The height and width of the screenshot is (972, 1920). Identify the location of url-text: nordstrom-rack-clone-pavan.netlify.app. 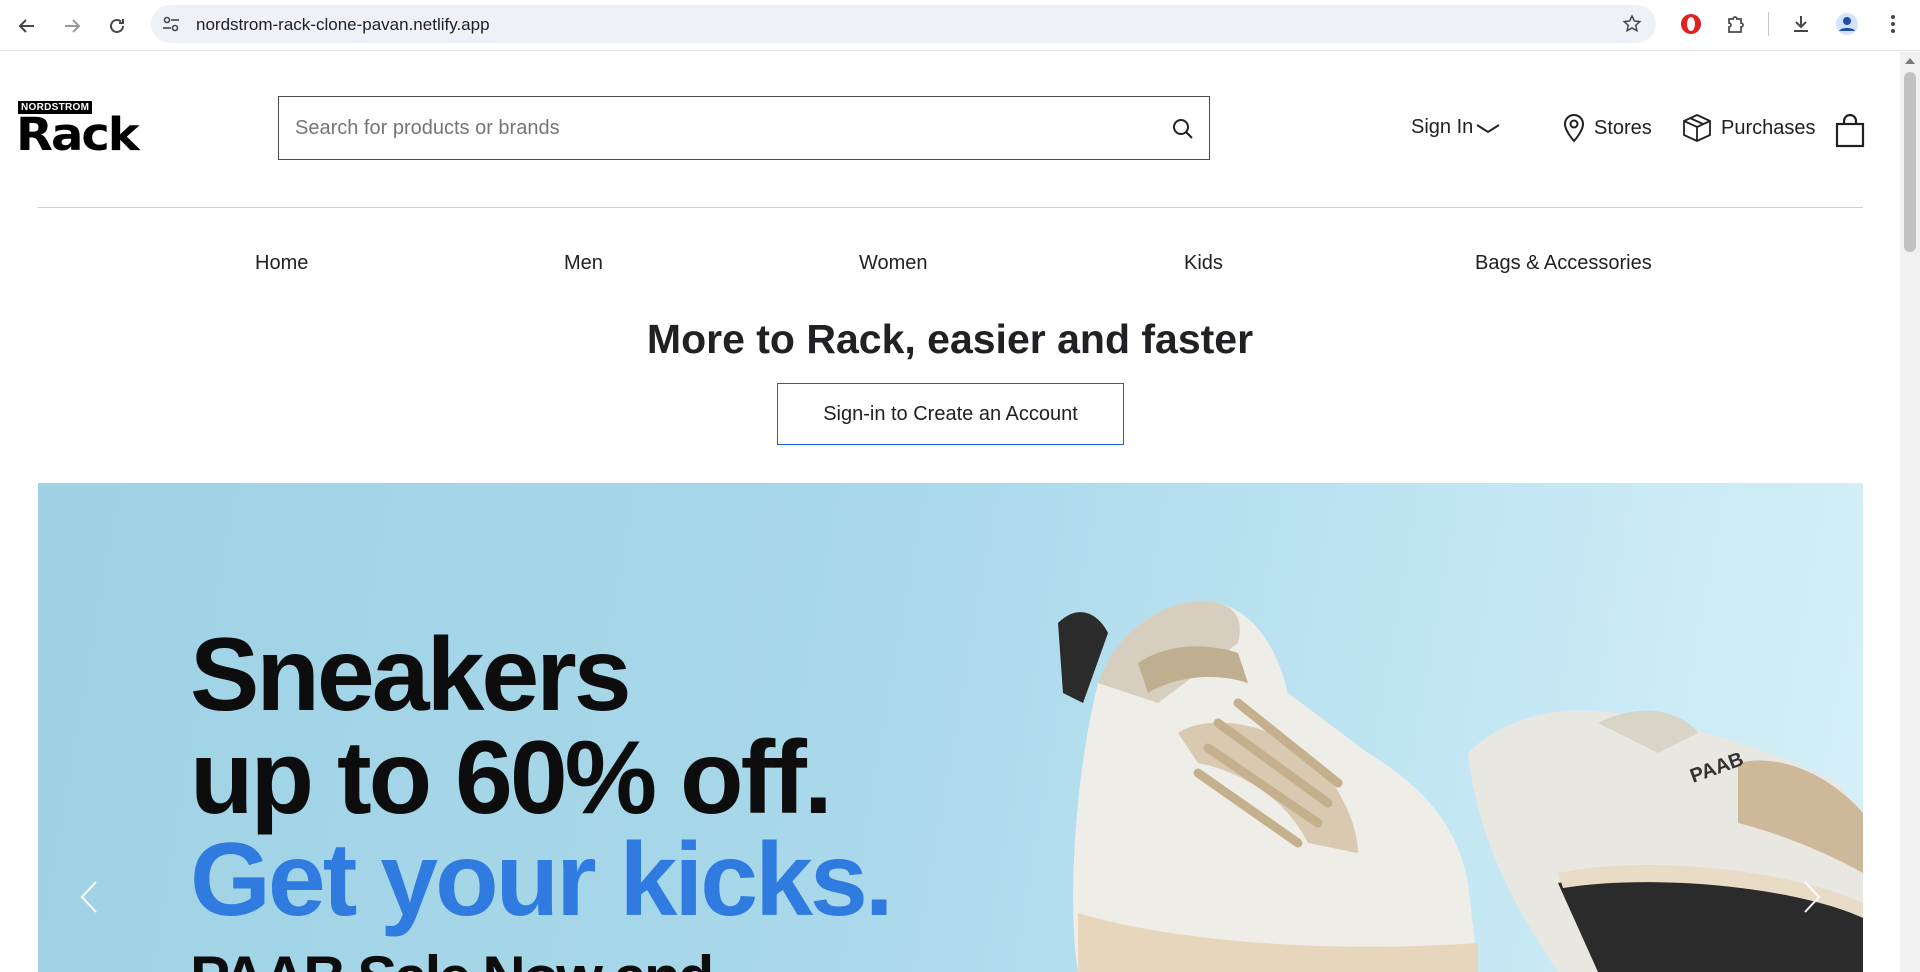
(343, 24).